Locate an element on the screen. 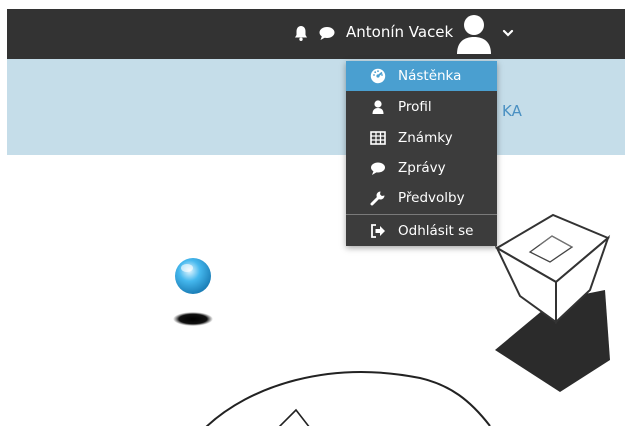 The height and width of the screenshot is (430, 632). sign-out-icon is located at coordinates (378, 231).